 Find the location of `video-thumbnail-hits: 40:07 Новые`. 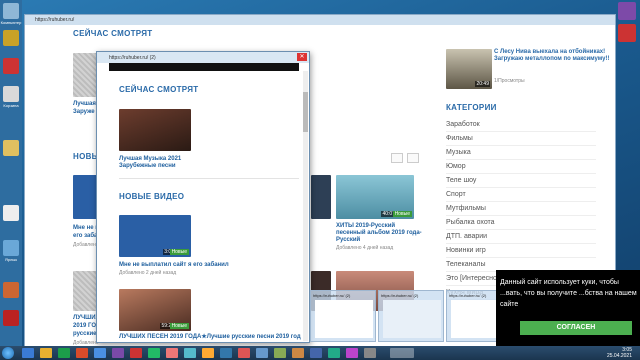

video-thumbnail-hits: 40:07 Новые is located at coordinates (375, 197).